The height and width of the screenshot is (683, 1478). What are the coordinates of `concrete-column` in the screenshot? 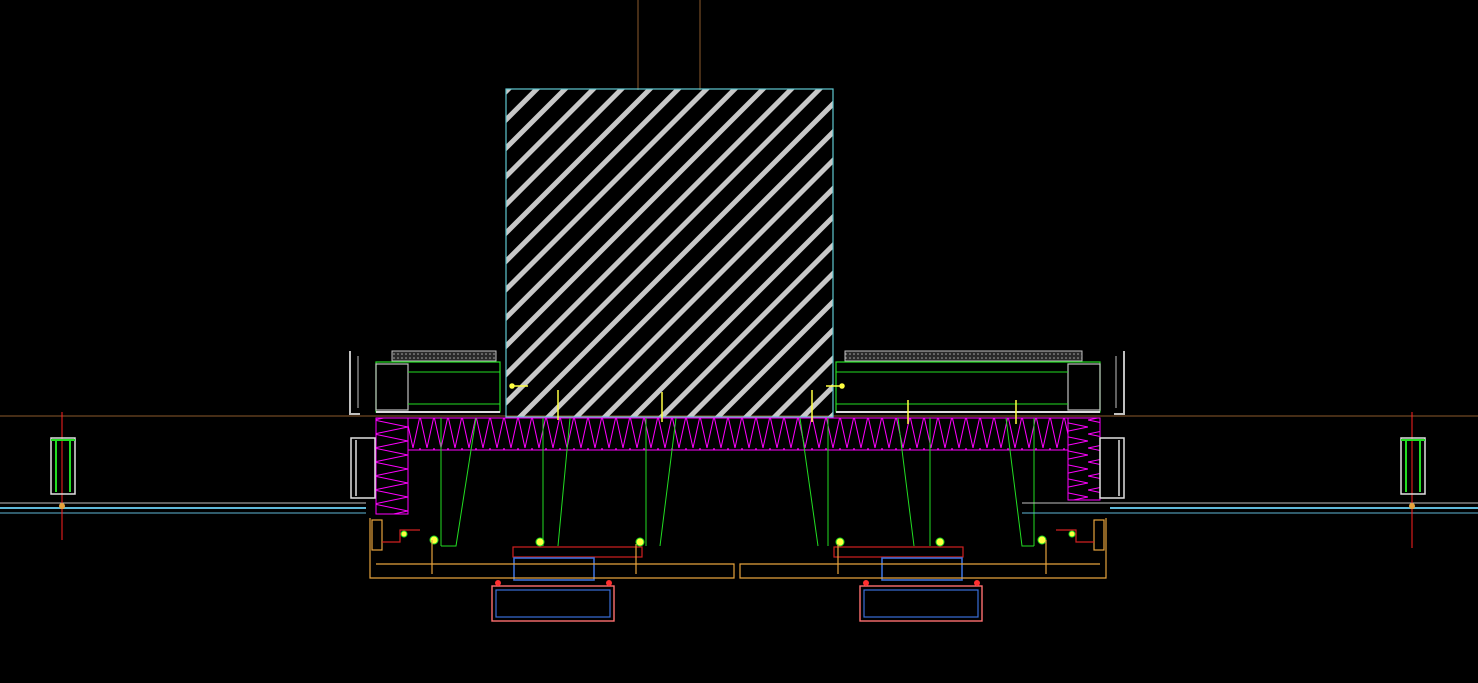 It's located at (669, 253).